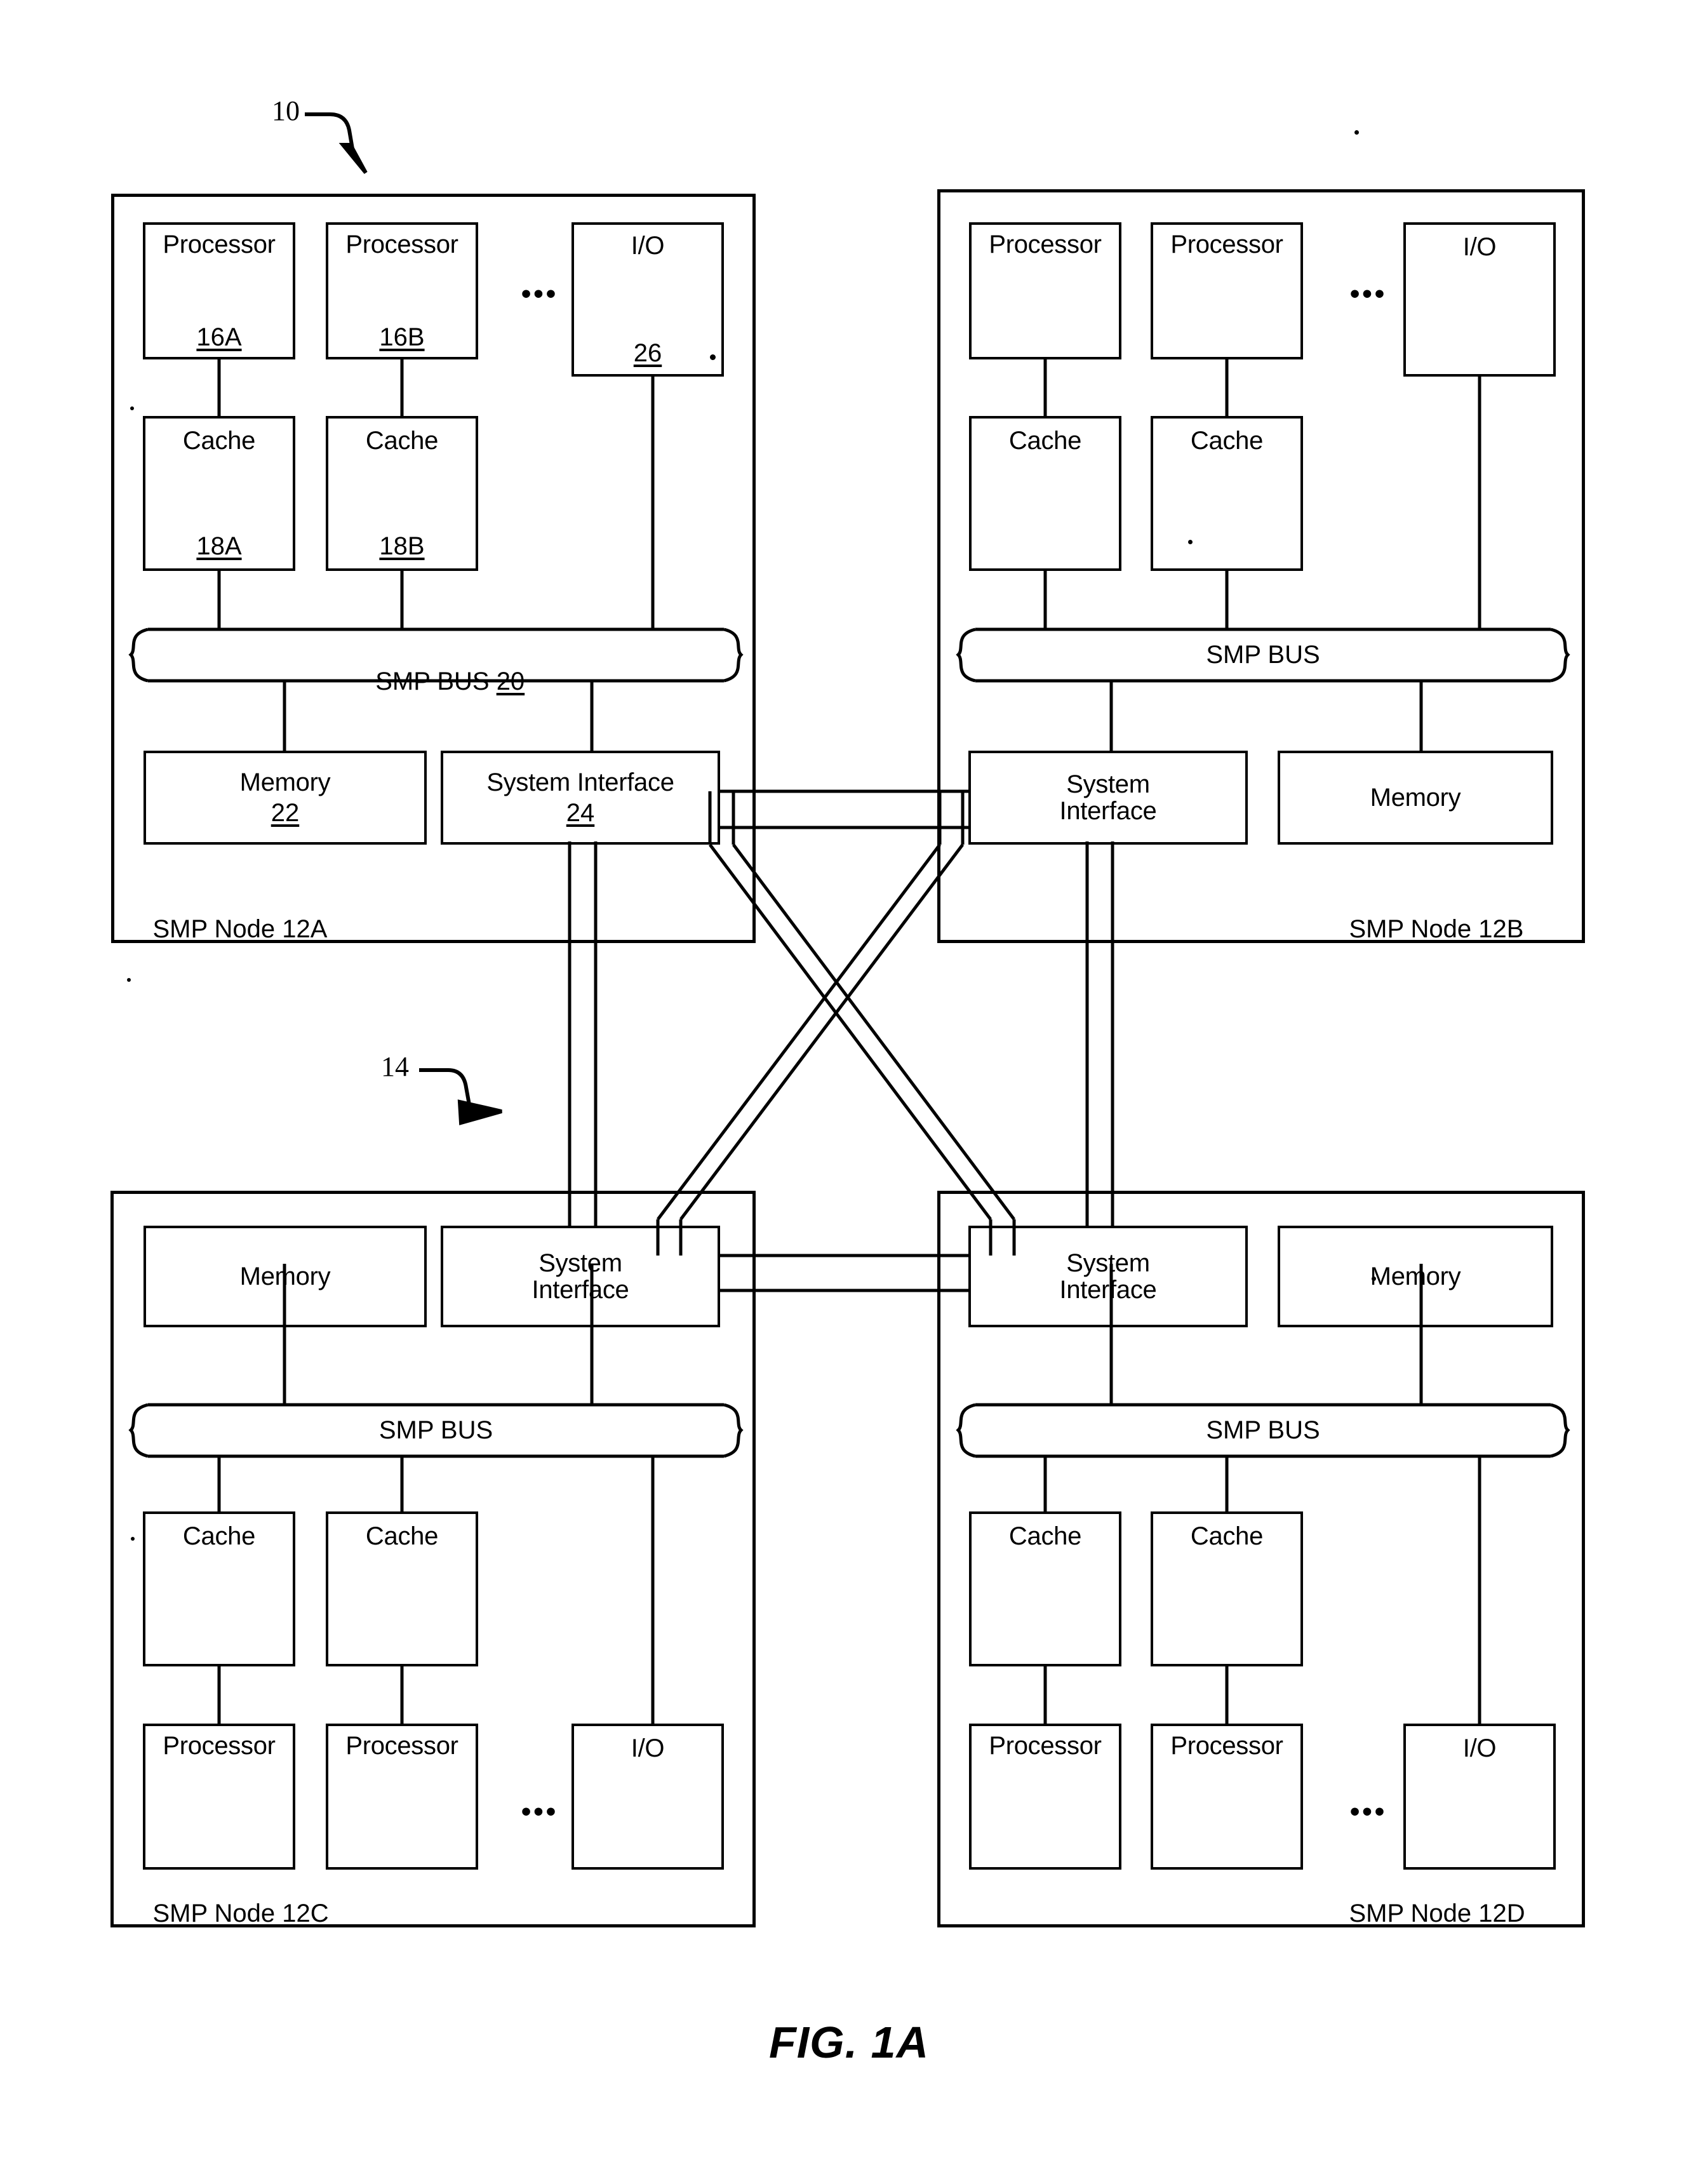 The image size is (1698, 2184). I want to click on node-12a-top-ellipsis: •••, so click(540, 293).